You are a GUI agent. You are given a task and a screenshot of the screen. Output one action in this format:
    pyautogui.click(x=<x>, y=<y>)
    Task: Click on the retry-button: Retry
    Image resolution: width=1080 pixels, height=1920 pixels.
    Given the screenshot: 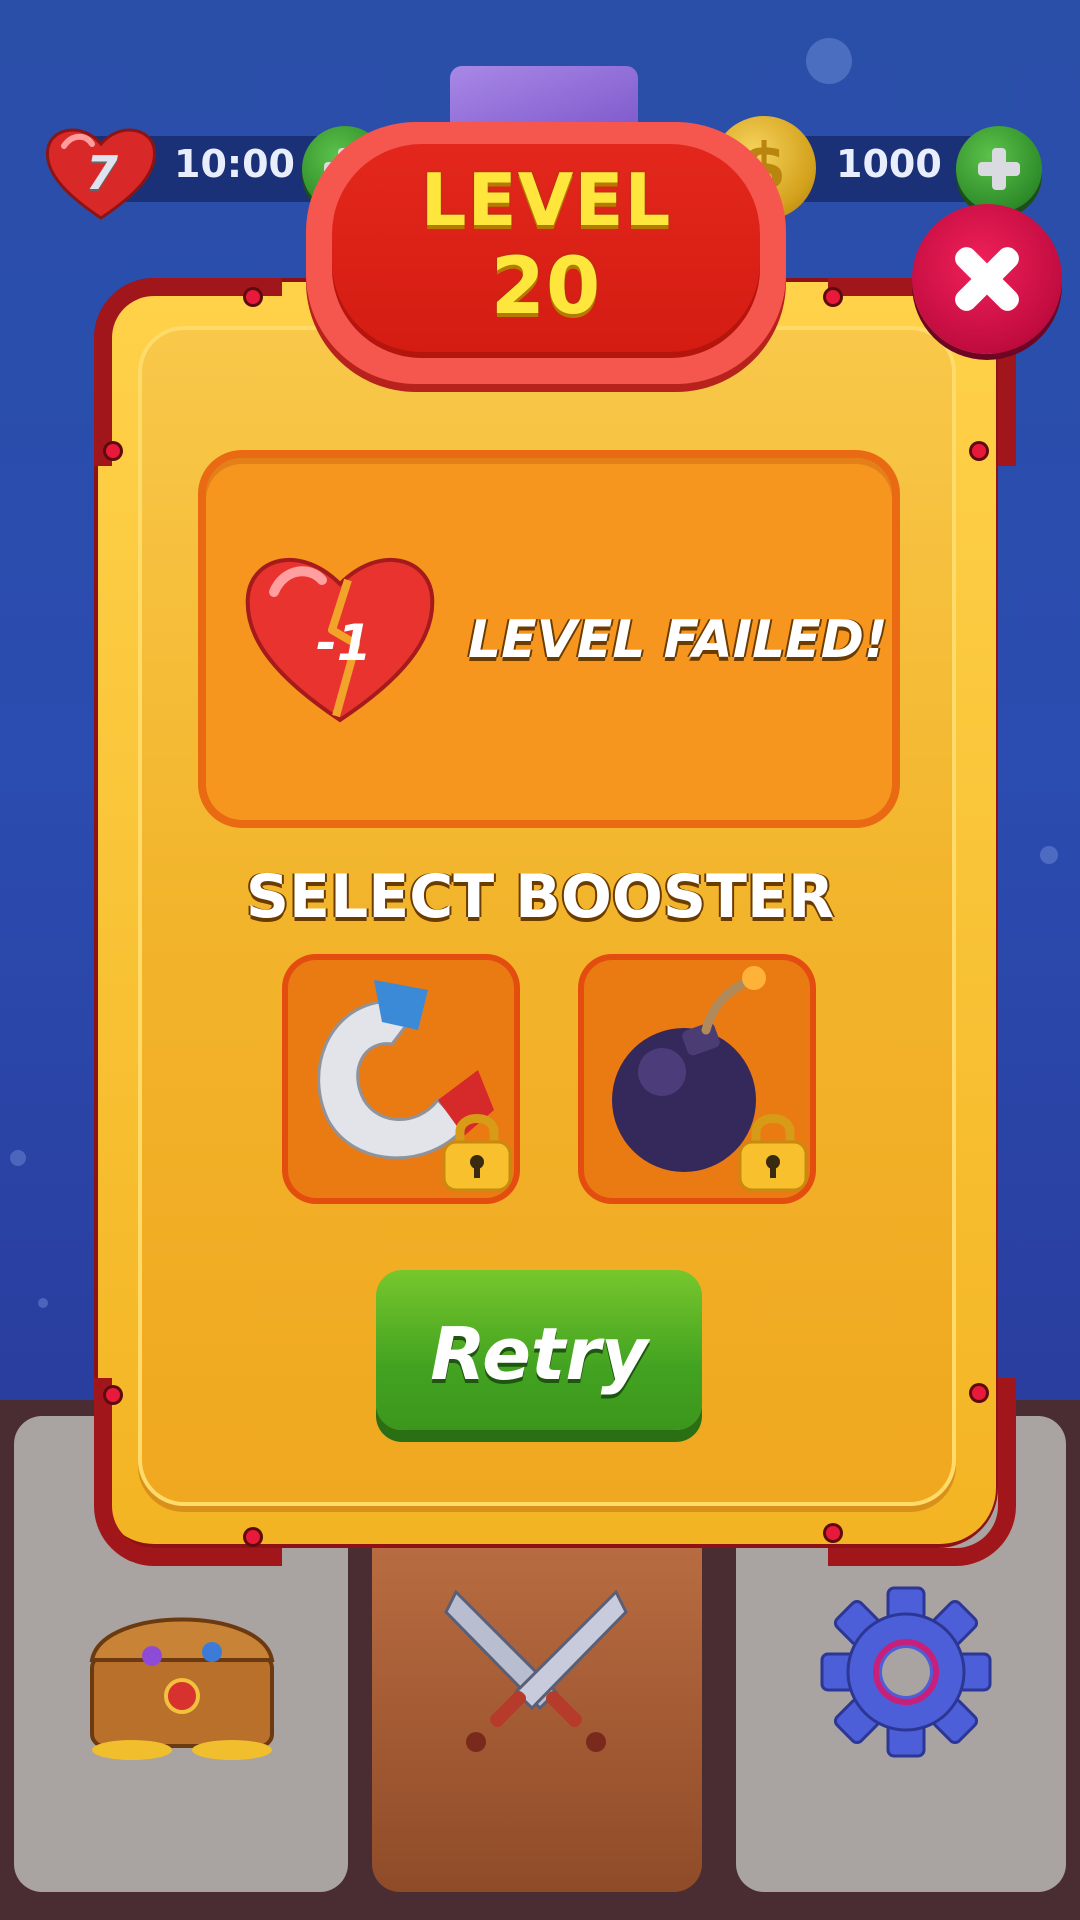 What is the action you would take?
    pyautogui.click(x=539, y=1350)
    